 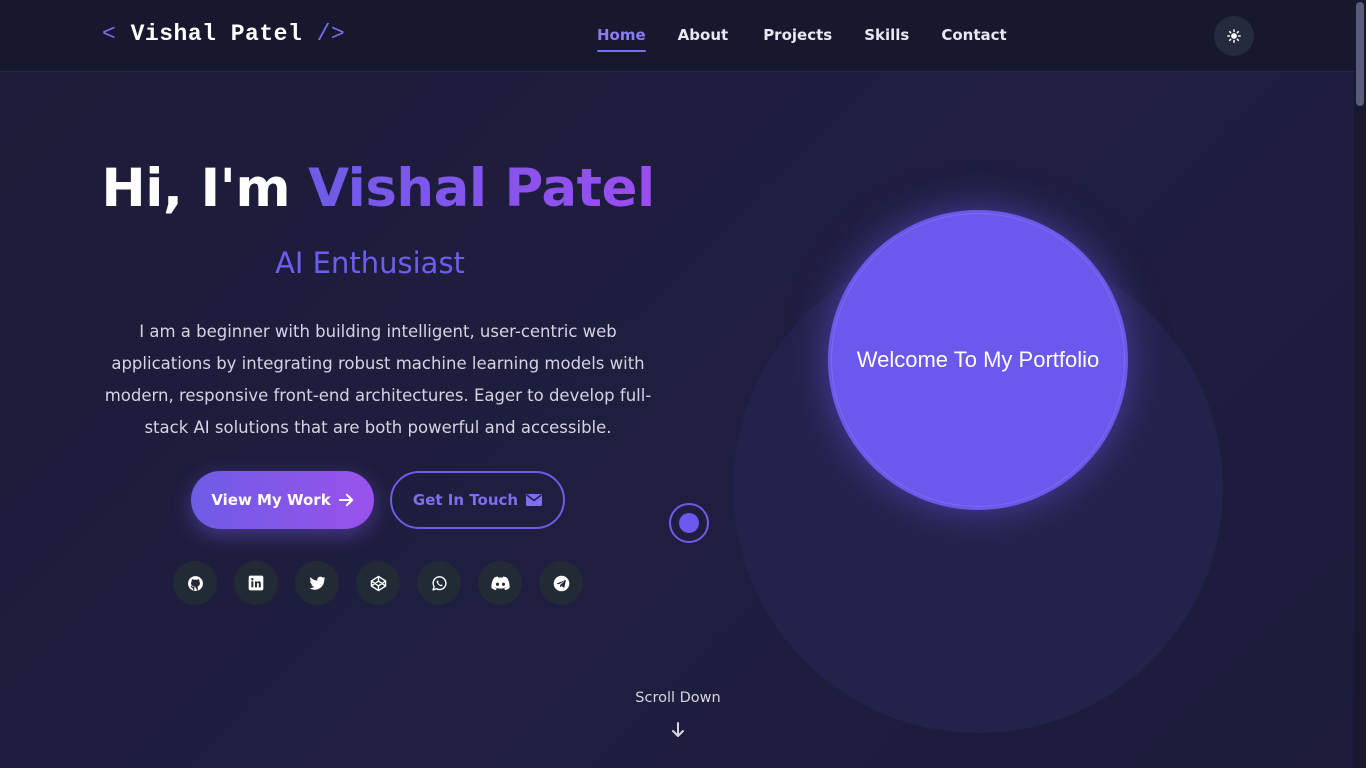 What do you see at coordinates (678, 698) in the screenshot?
I see `scroll-down-label: Scroll Down` at bounding box center [678, 698].